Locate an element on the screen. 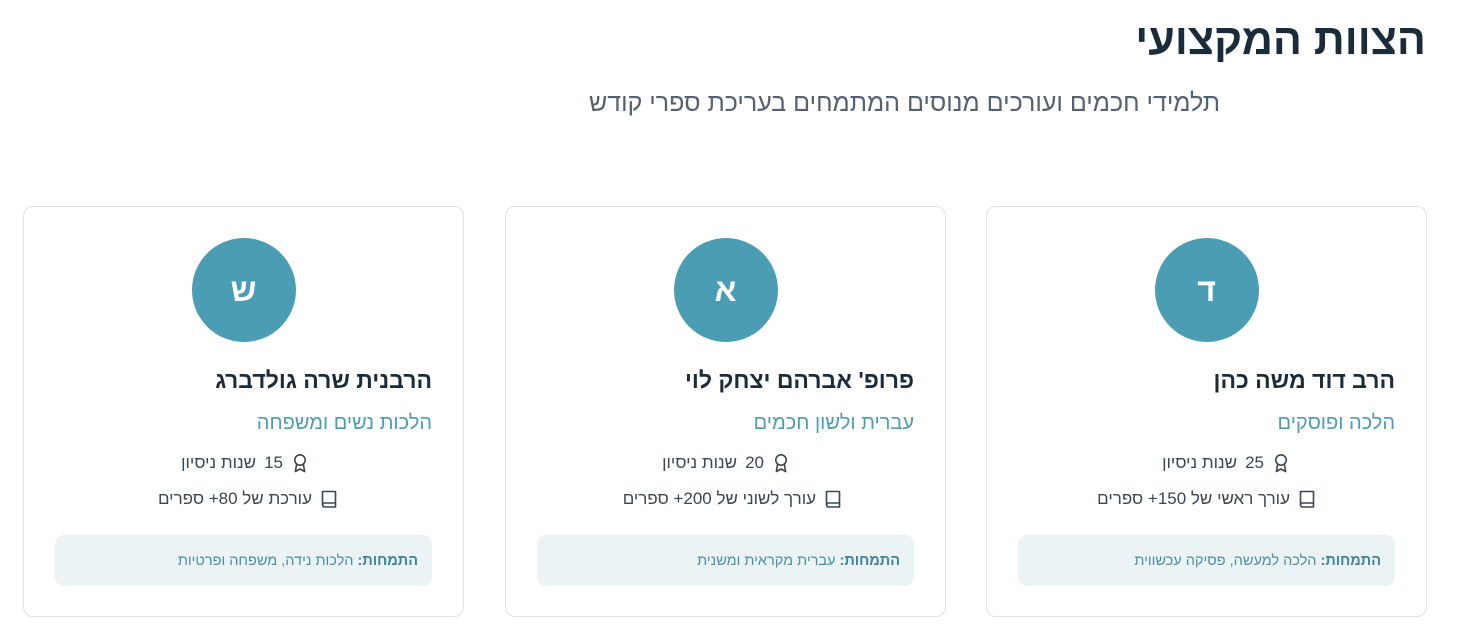 The width and height of the screenshot is (1471, 634). experience-years: 20 is located at coordinates (754, 462).